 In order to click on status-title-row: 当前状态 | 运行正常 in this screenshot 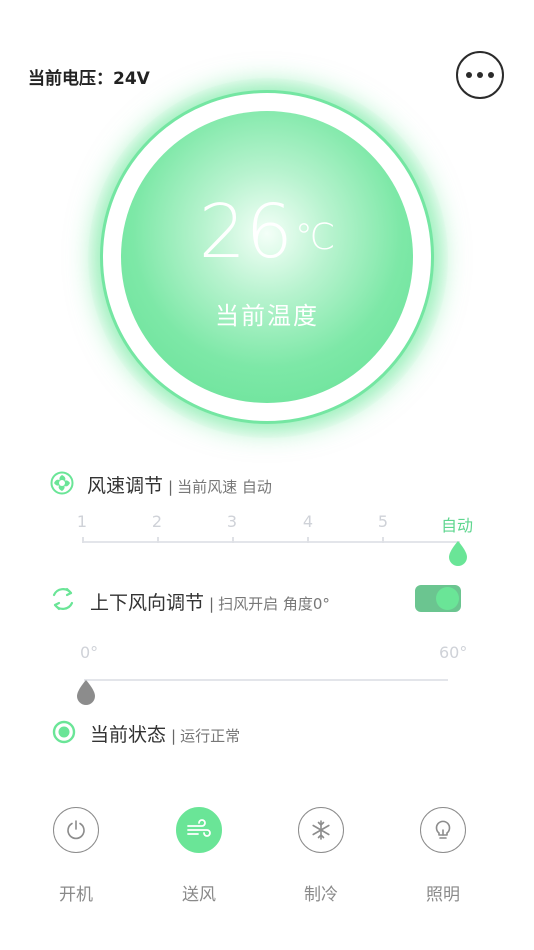, I will do `click(165, 733)`.